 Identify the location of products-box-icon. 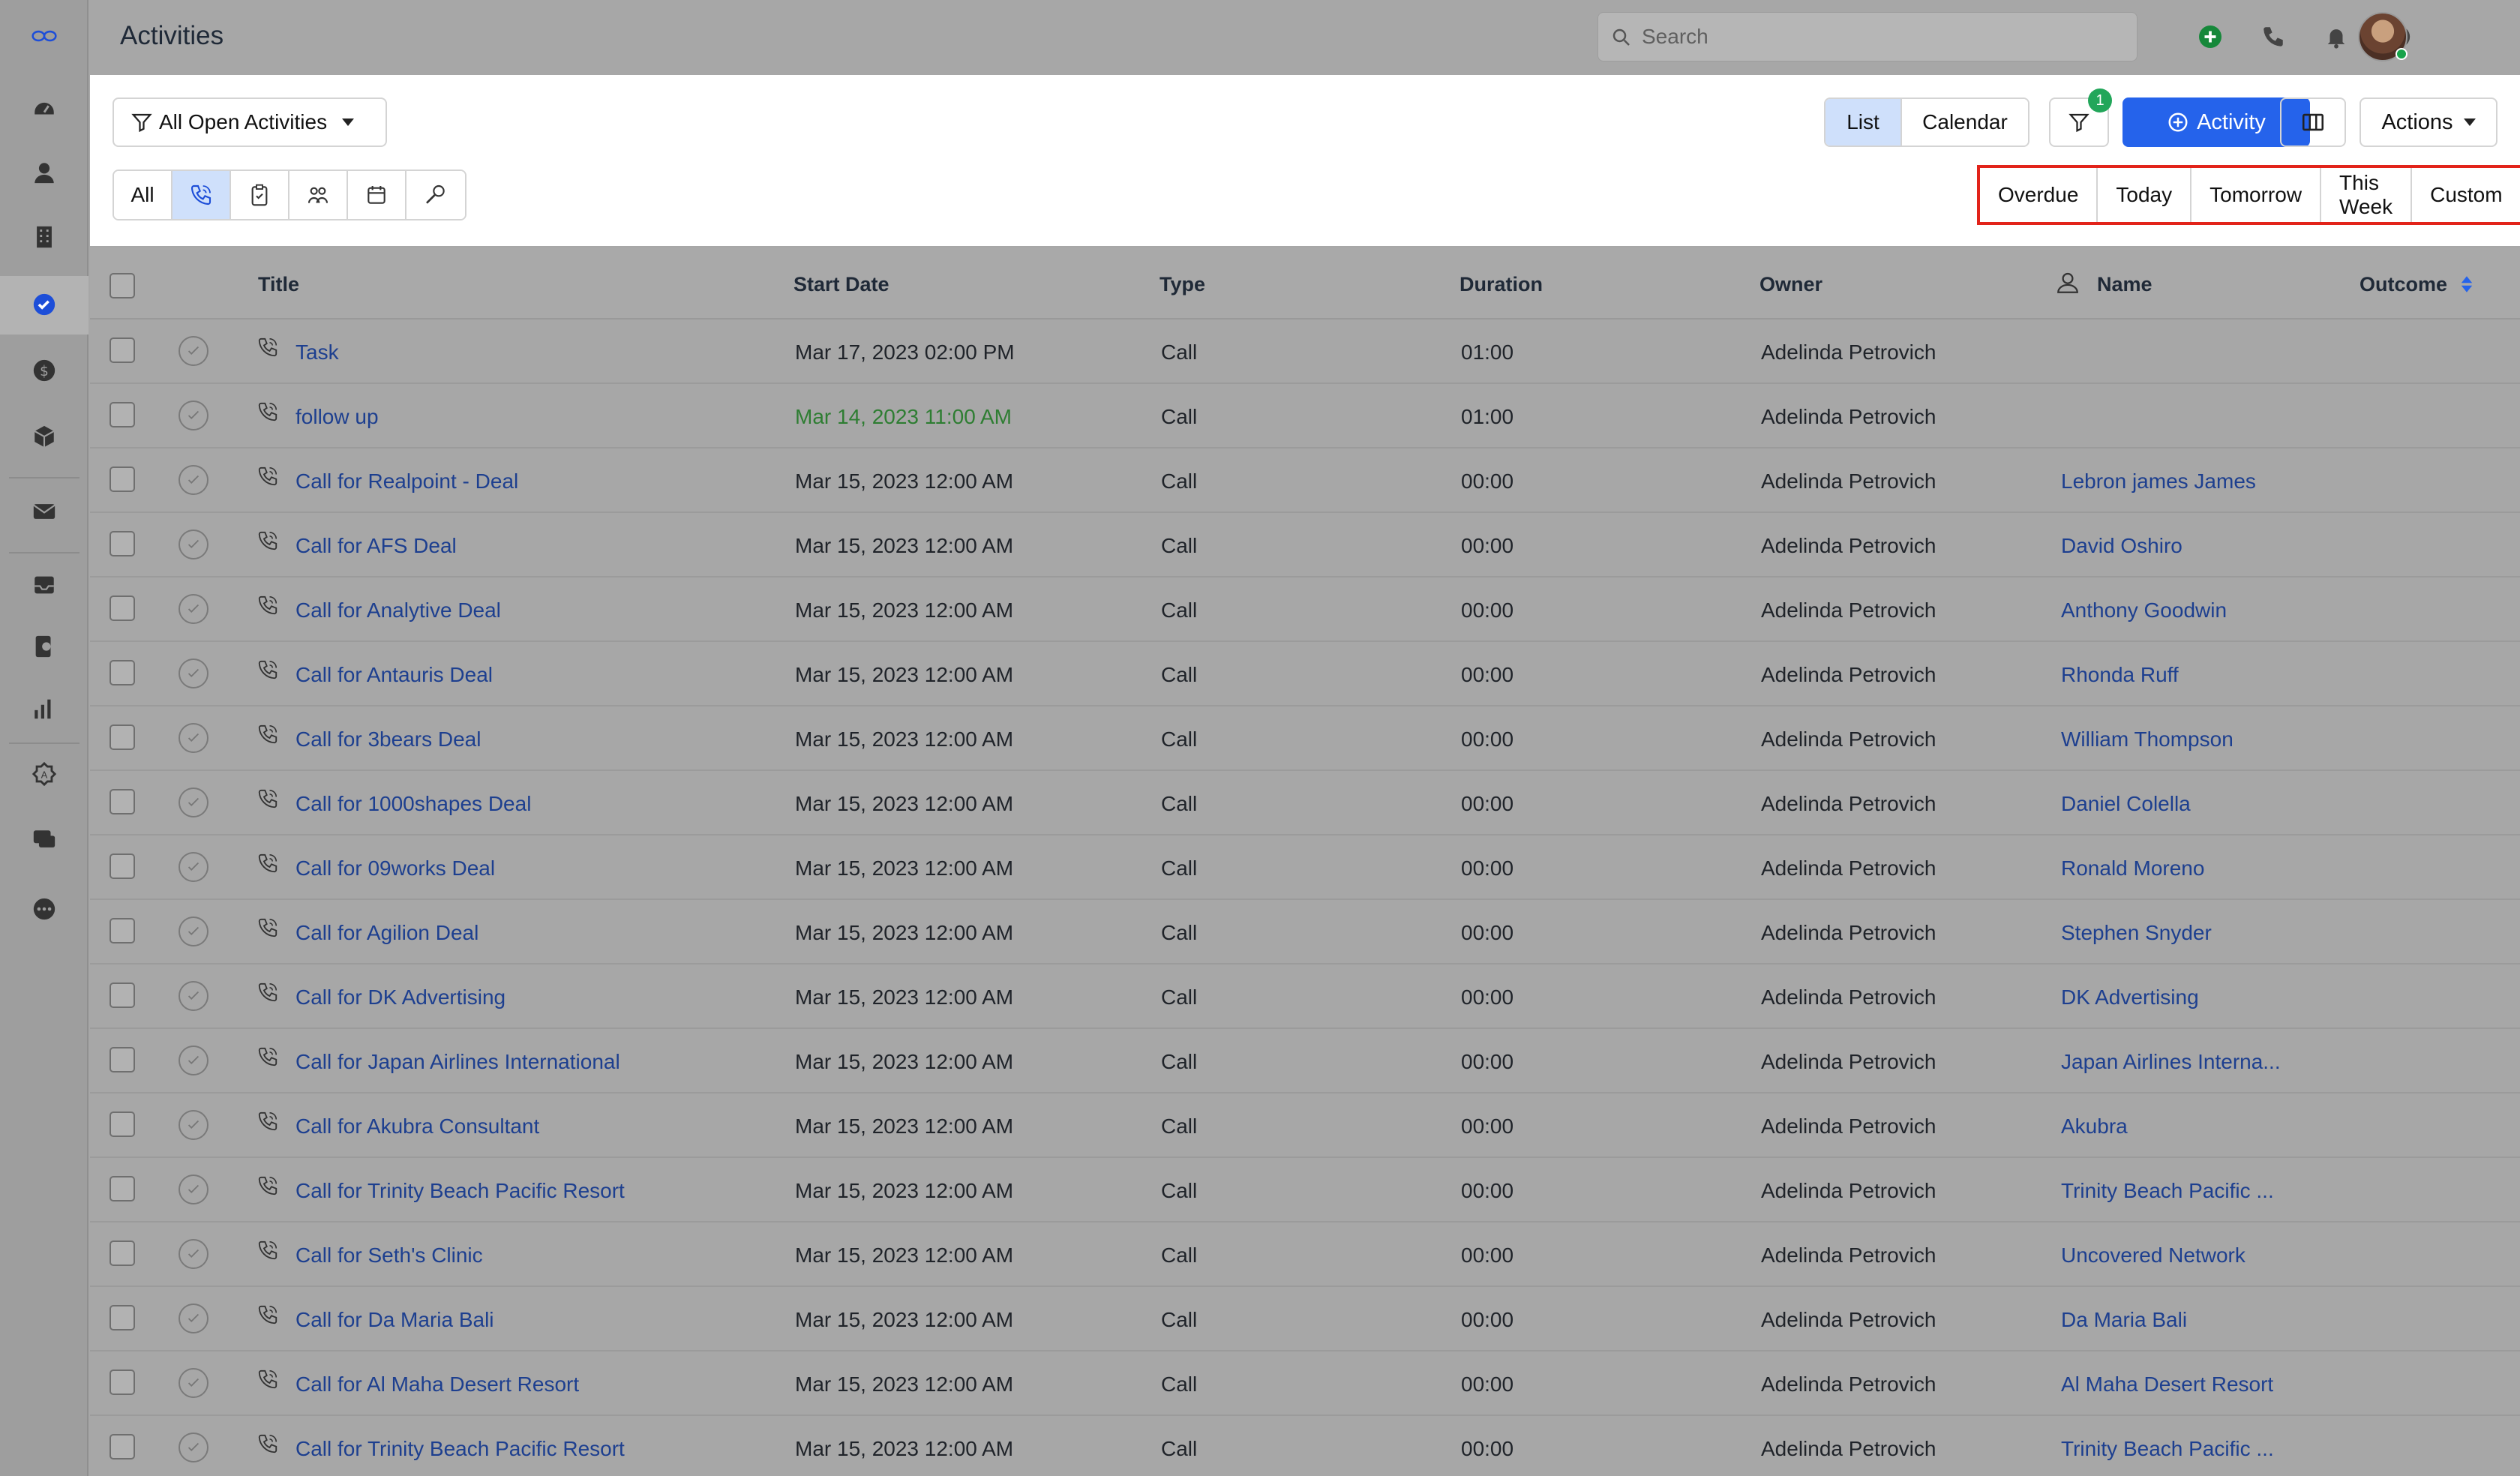
(44, 437).